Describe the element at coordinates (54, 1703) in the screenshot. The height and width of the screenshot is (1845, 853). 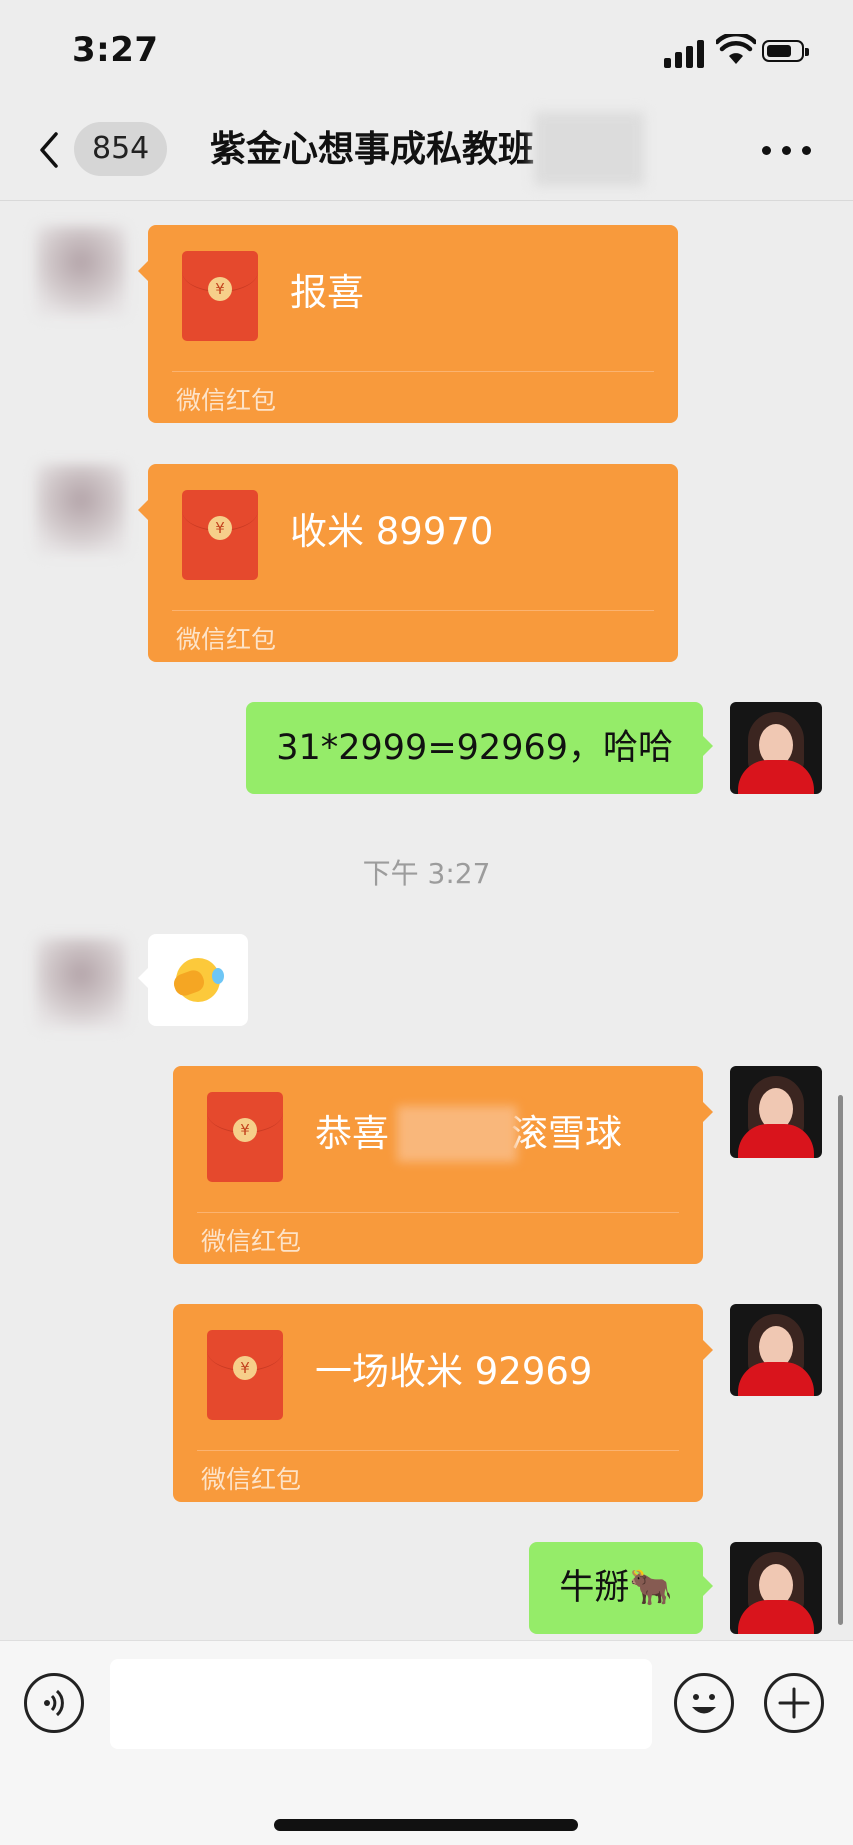
I see `voice-input-icon` at that location.